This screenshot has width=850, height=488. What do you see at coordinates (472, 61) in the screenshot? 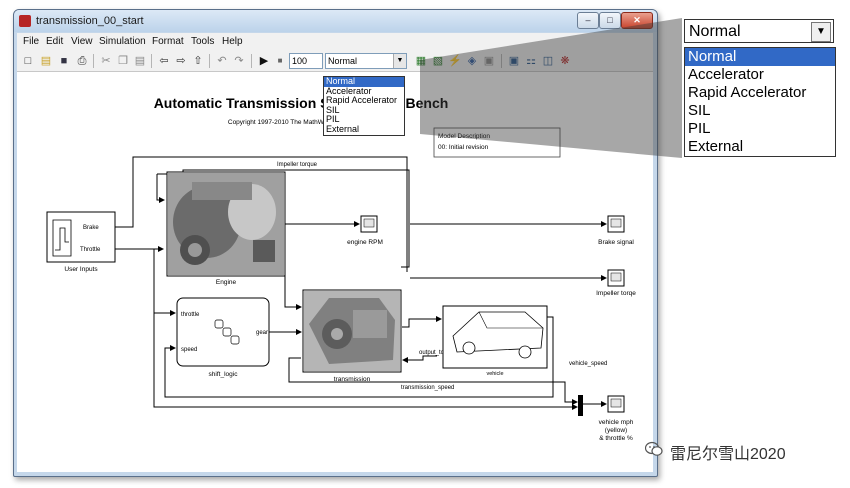
I see `update-diagram-icon: ◈` at bounding box center [472, 61].